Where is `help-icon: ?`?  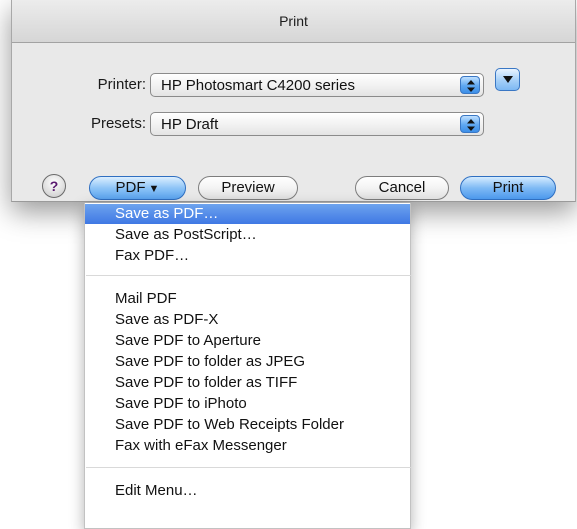 help-icon: ? is located at coordinates (54, 186).